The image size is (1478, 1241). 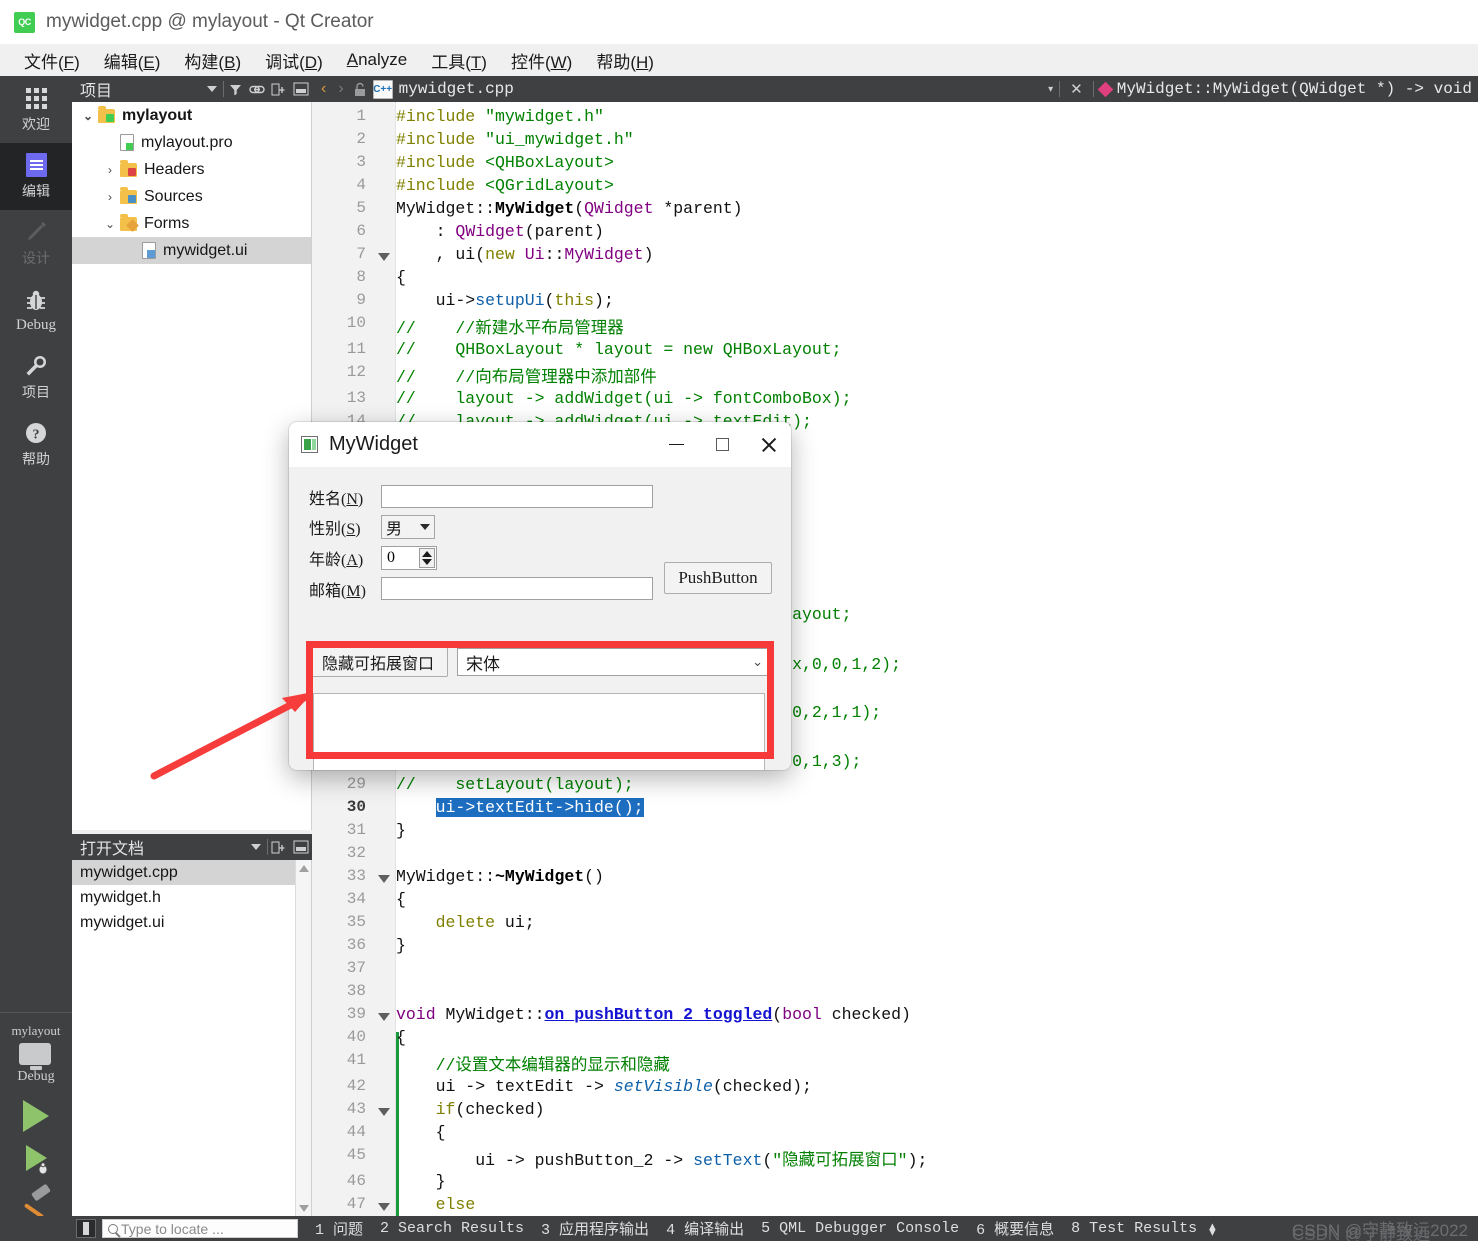 I want to click on line-number: 5, so click(x=361, y=208).